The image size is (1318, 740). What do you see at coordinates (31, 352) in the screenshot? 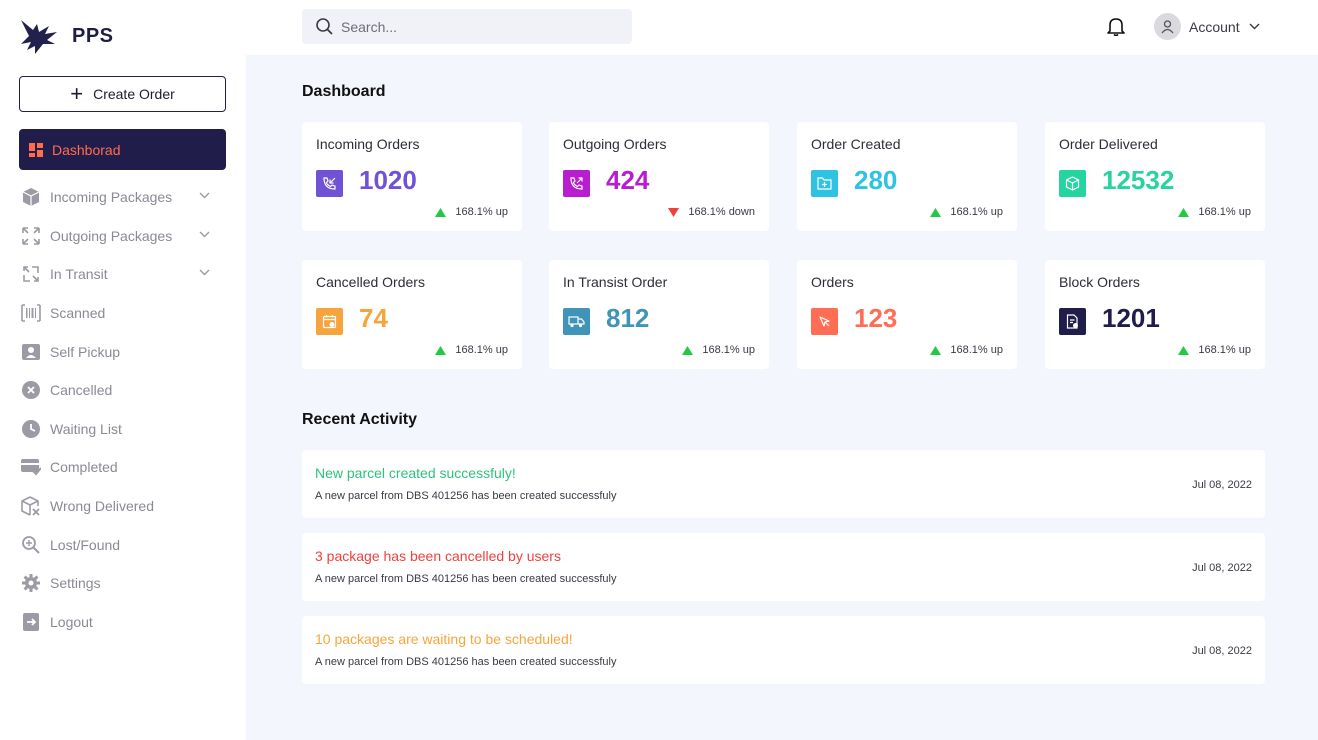
I see `user-card-icon` at bounding box center [31, 352].